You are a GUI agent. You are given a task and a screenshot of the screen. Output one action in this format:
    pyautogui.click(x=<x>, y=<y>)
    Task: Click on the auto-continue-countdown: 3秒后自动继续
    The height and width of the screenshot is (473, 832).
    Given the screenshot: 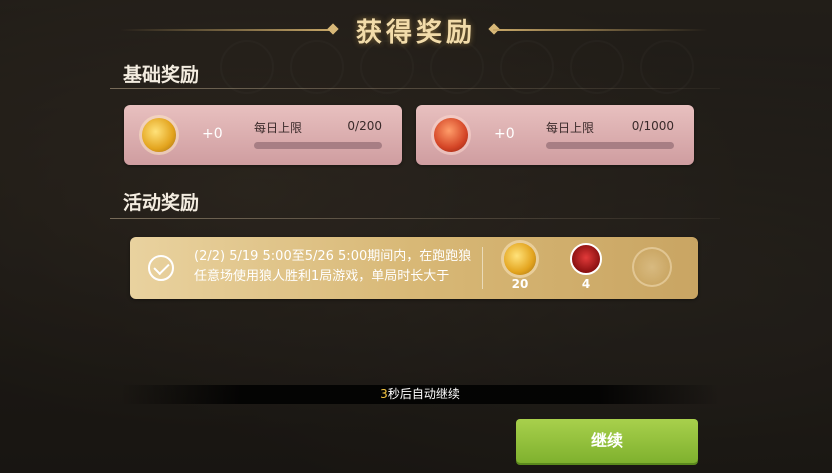 What is the action you would take?
    pyautogui.click(x=420, y=394)
    